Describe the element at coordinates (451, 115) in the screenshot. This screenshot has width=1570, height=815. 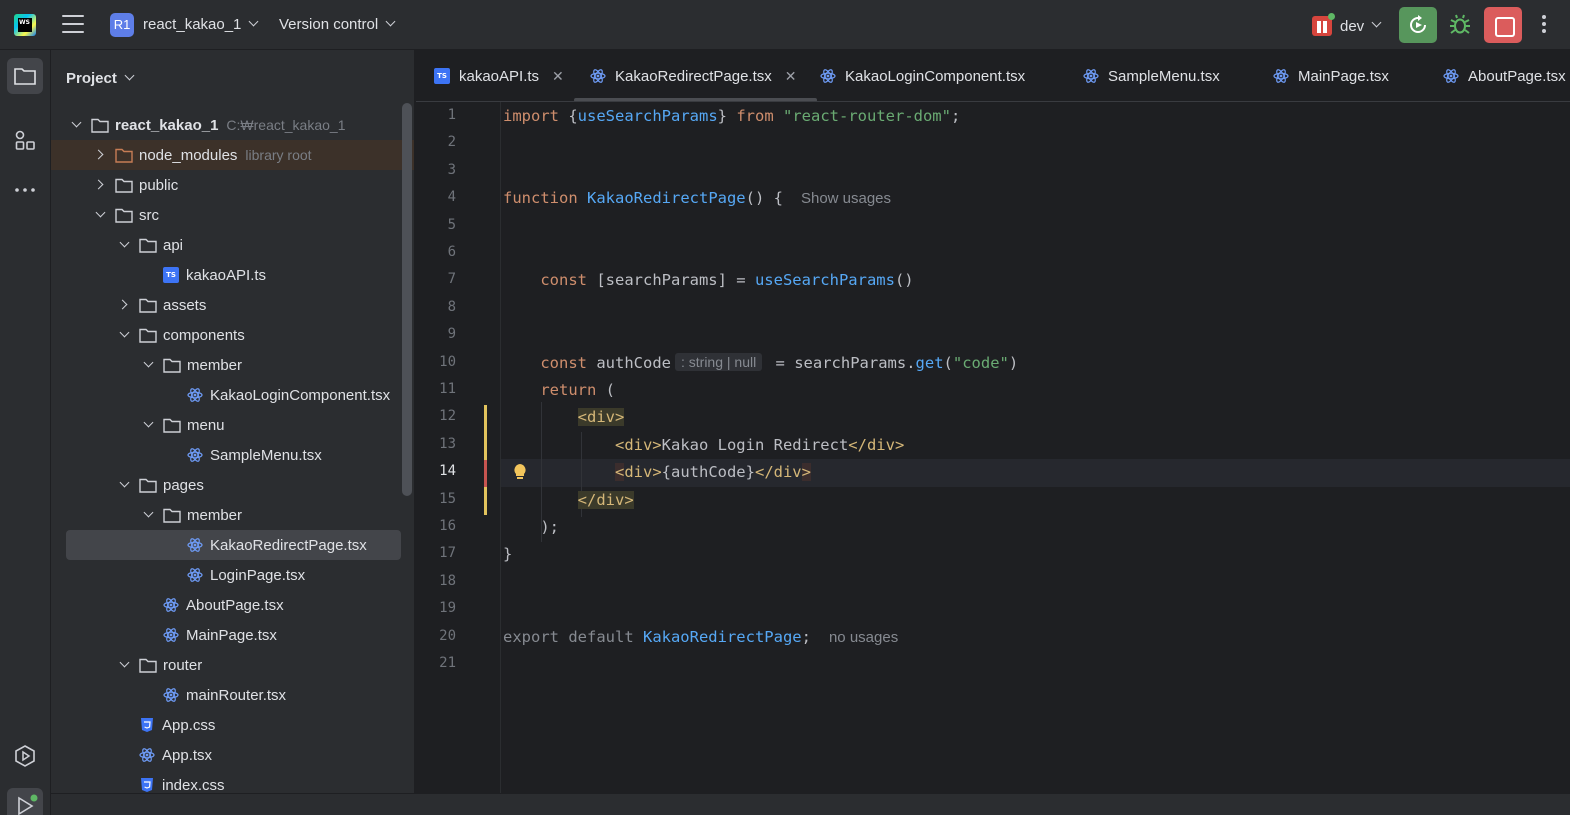
I see `line-number: 1` at that location.